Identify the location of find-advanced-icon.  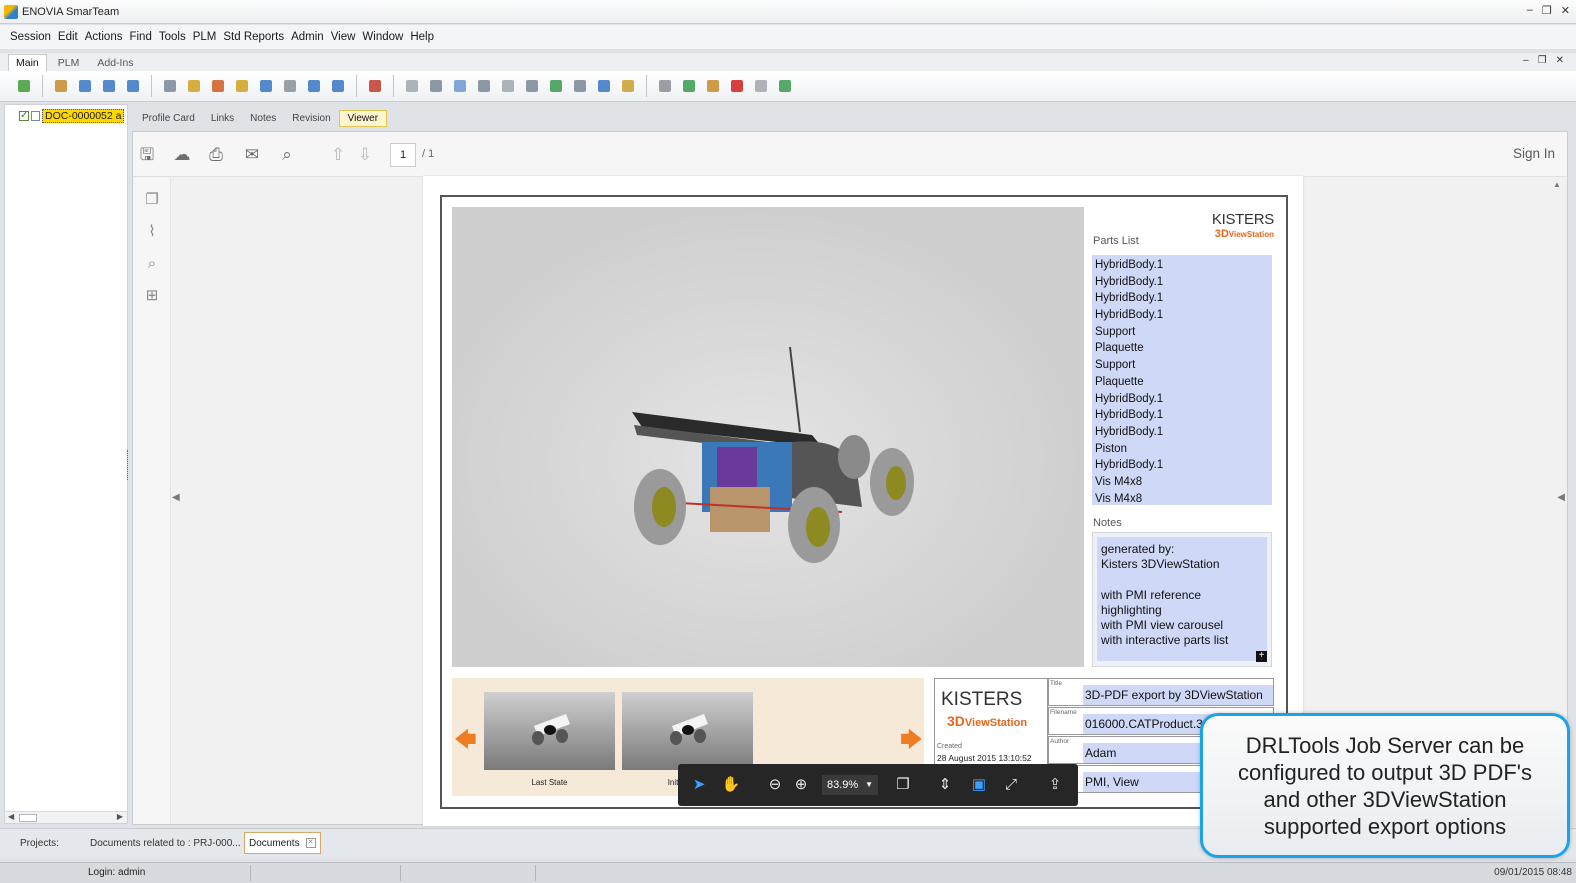
(242, 86).